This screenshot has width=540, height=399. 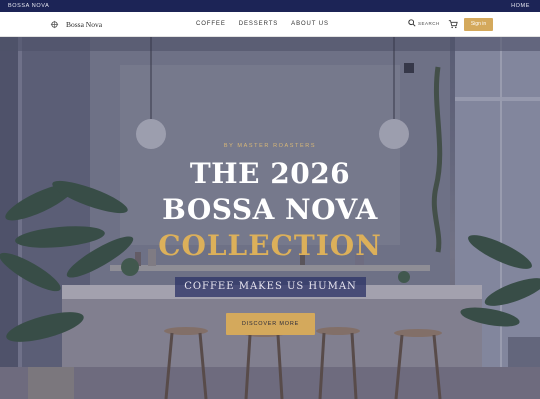 I want to click on hero-title-line-2: BOSSA NOVA, so click(x=270, y=209).